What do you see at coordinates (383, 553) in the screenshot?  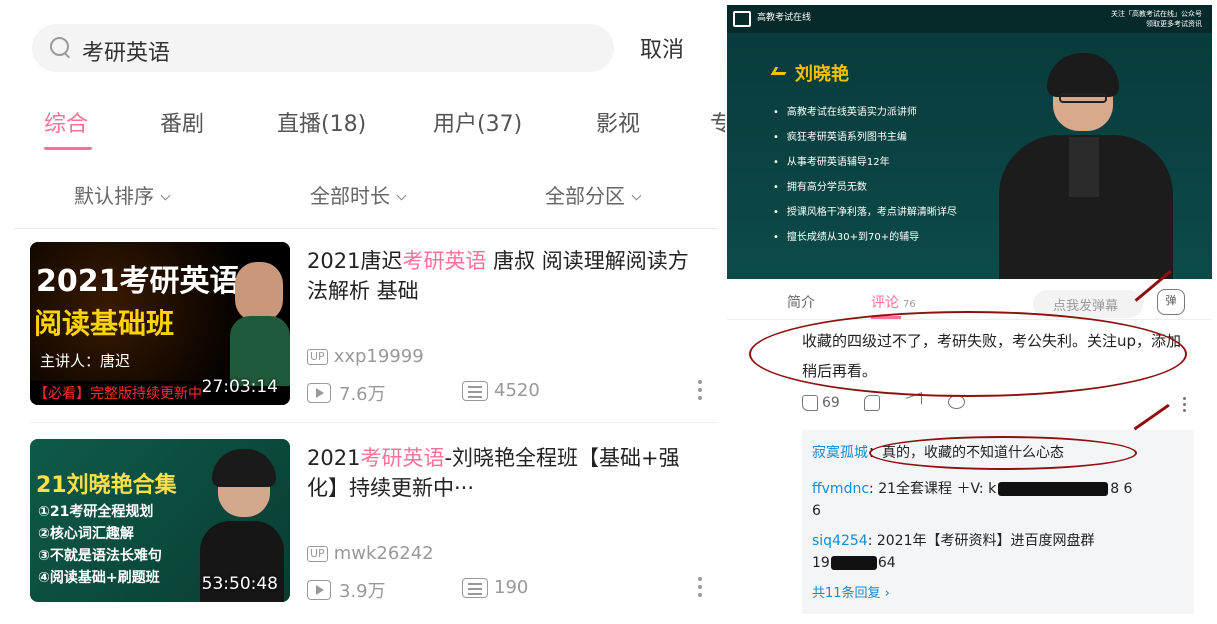 I see `uploader-name: mwk26242` at bounding box center [383, 553].